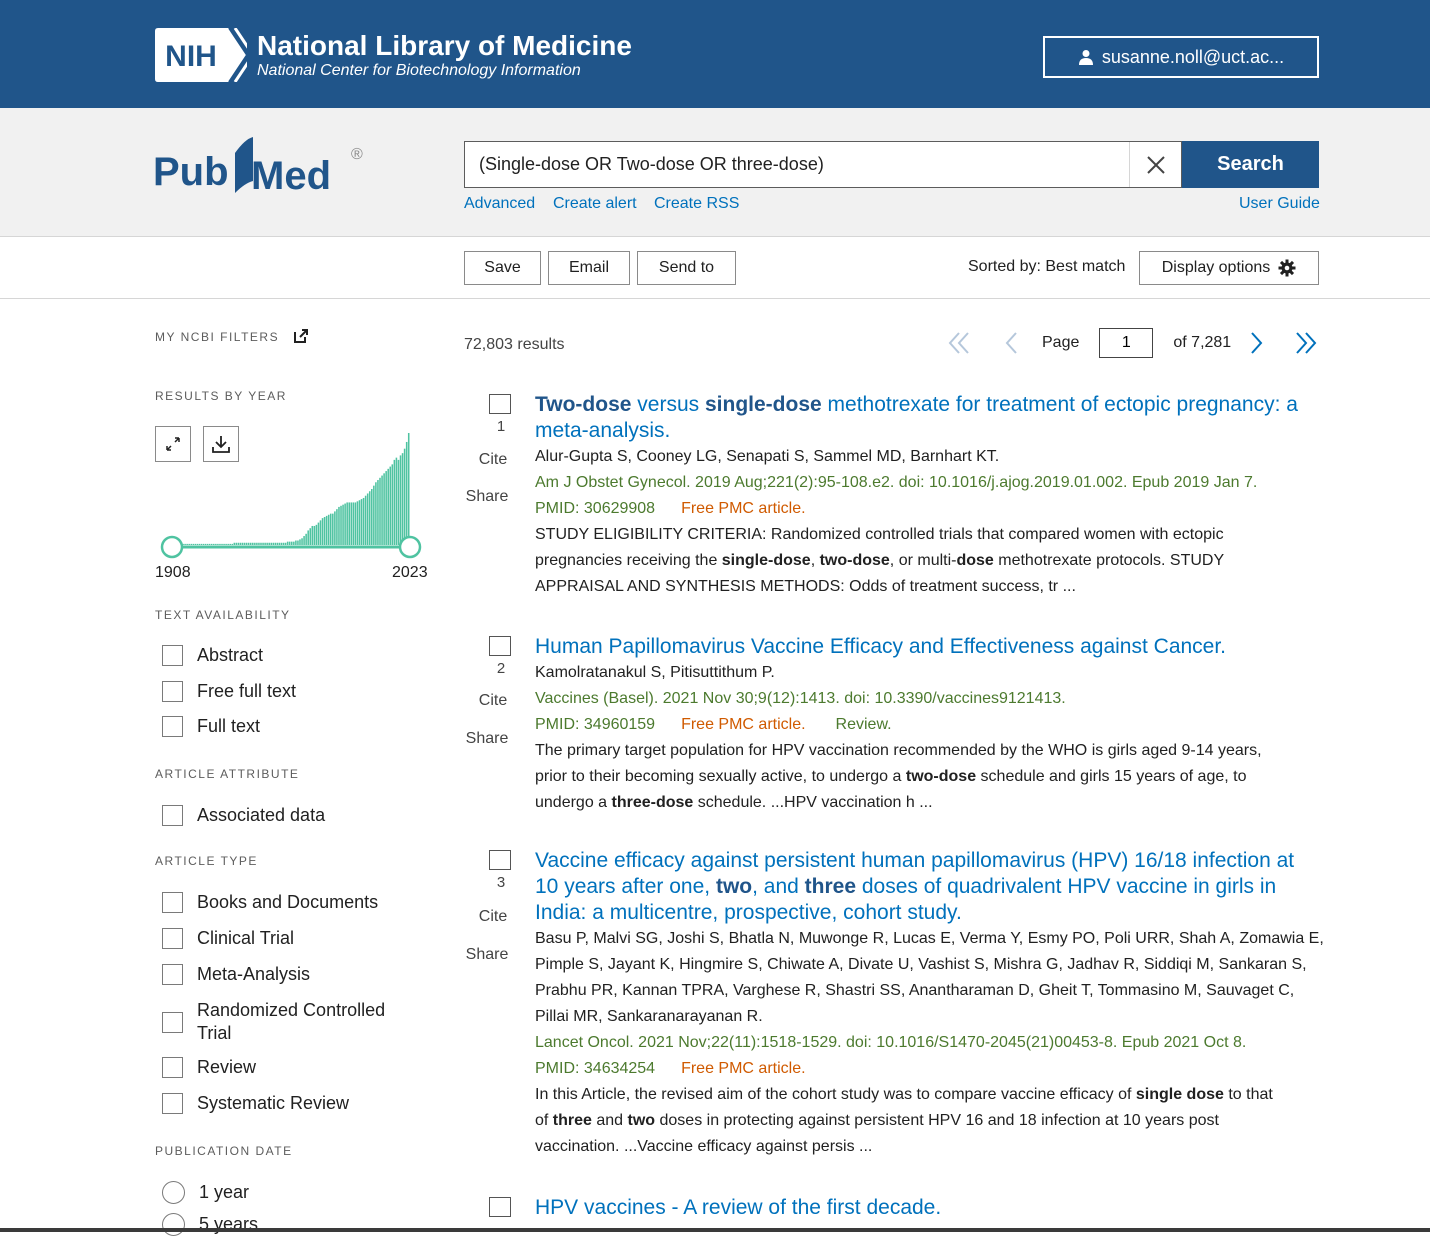  What do you see at coordinates (211, 726) in the screenshot?
I see `filter-full-text: Full text` at bounding box center [211, 726].